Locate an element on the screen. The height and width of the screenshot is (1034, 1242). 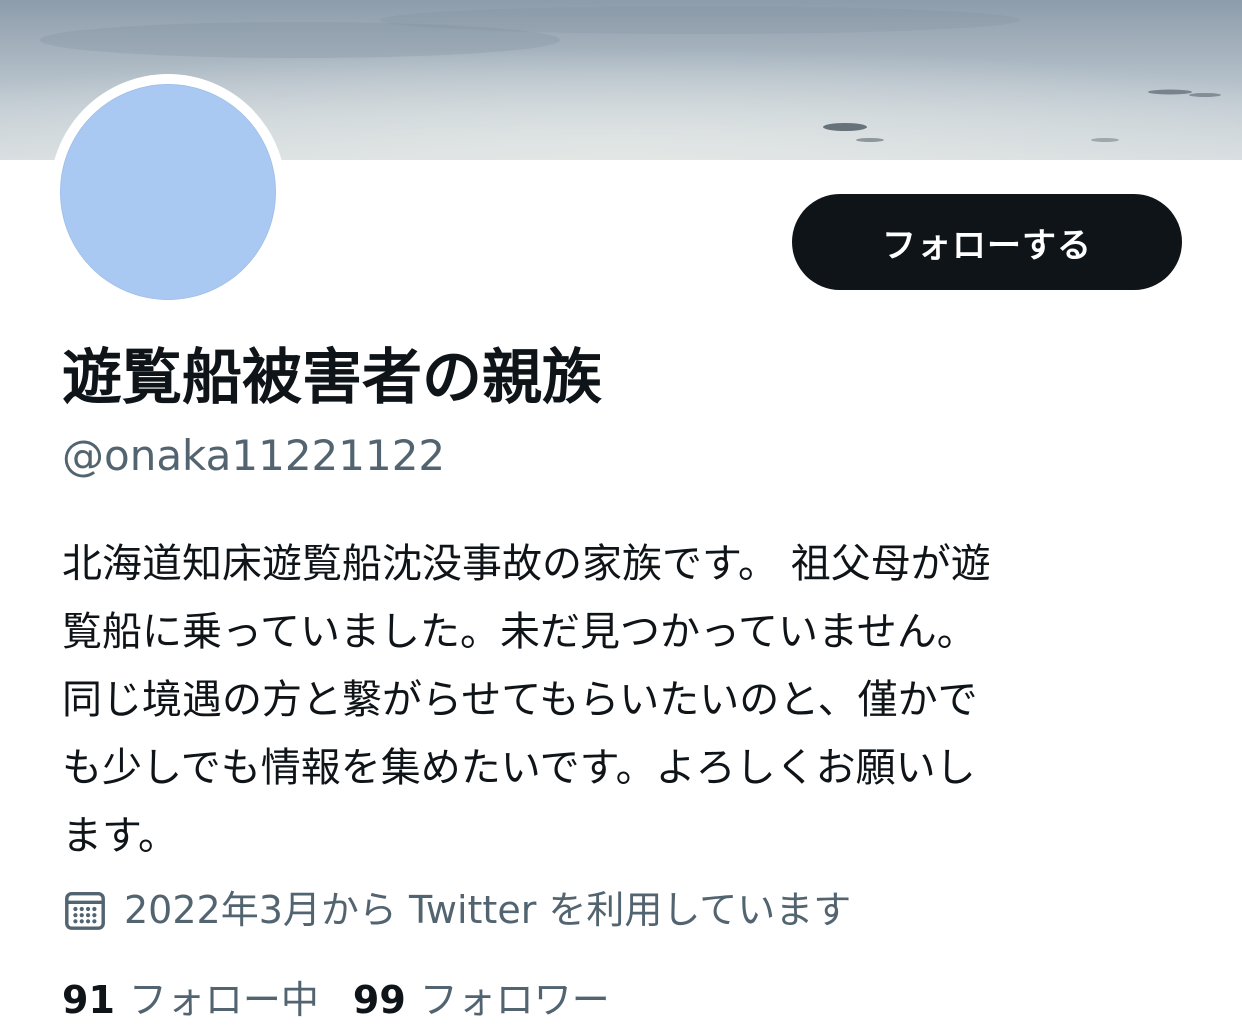
bio-line: ます。 is located at coordinates (120, 836).